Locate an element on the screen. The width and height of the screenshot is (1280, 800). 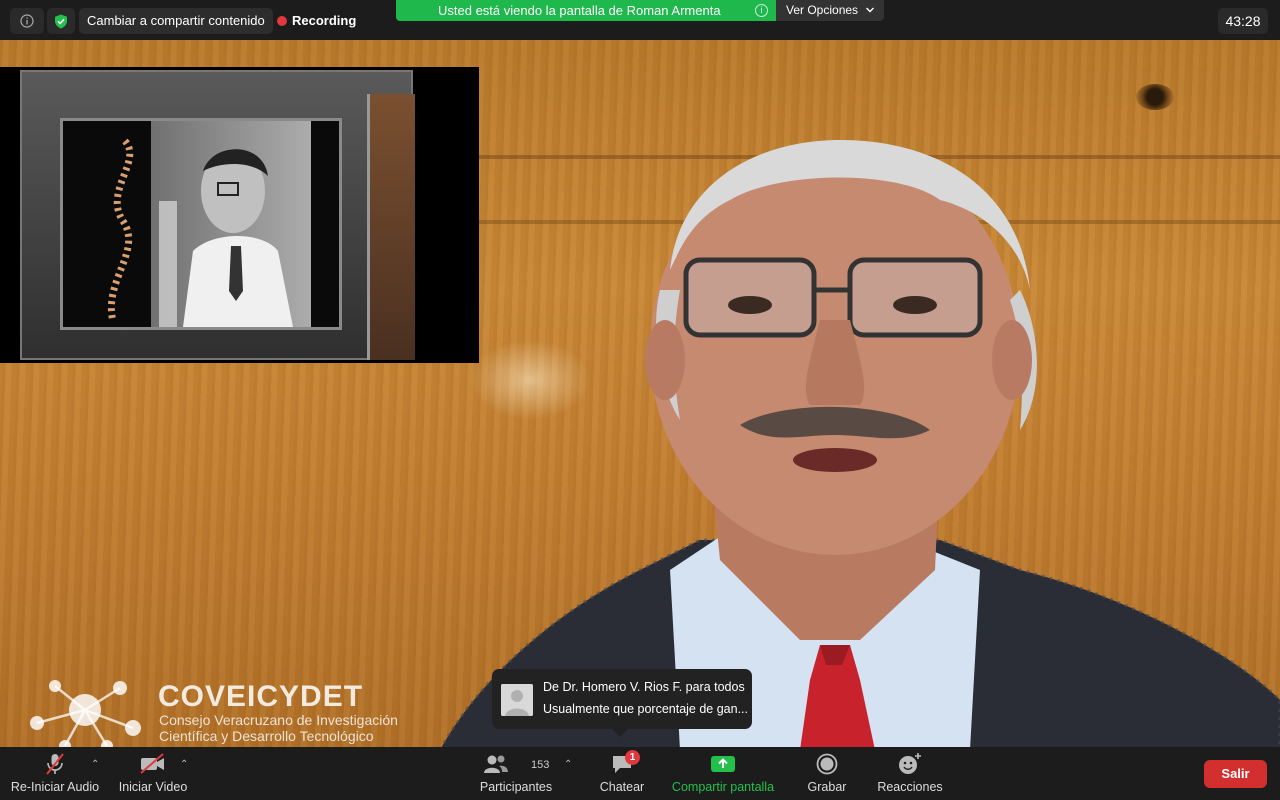
tv-screen is located at coordinates (201, 224).